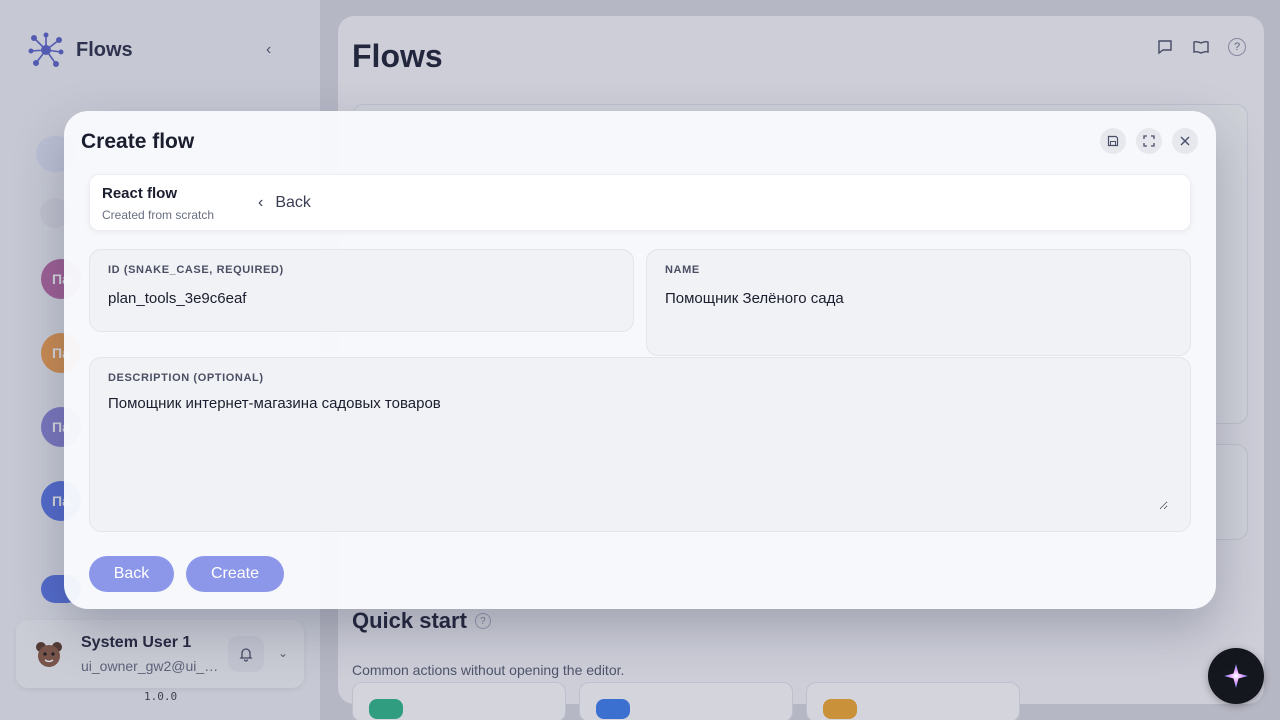 This screenshot has height=720, width=1280. What do you see at coordinates (158, 215) in the screenshot?
I see `flow-subtitle: Created from scratch` at bounding box center [158, 215].